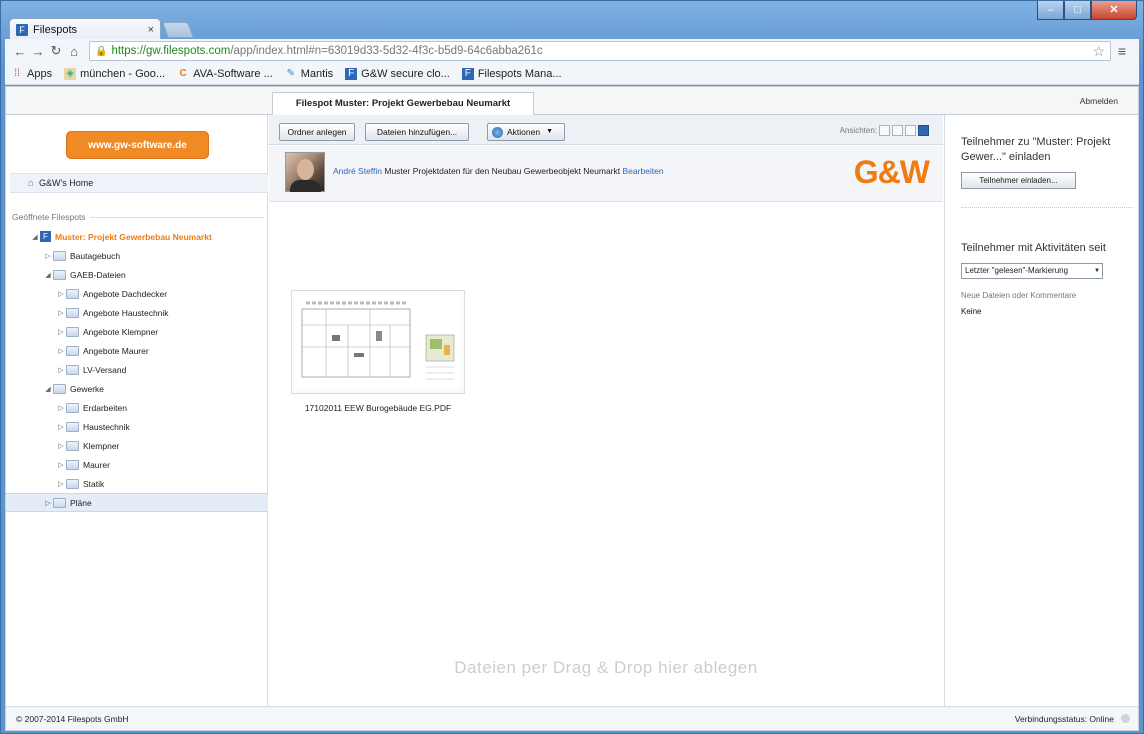 This screenshot has height=734, width=1144. I want to click on tree-node: ▷ Angebote Maurer, so click(137, 350).